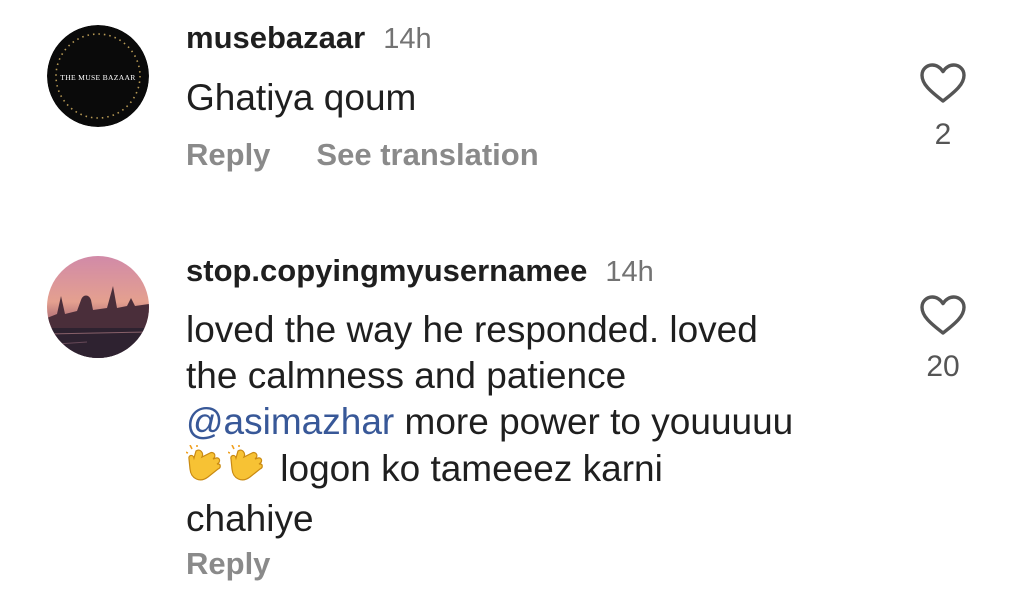  I want to click on username: musebazaar, so click(275, 37).